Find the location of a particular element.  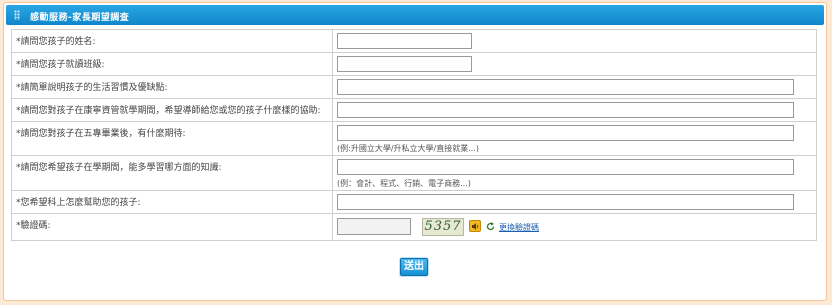

knowledge-cell: (例：會計、程式、行銷、電子商務...) is located at coordinates (574, 173).